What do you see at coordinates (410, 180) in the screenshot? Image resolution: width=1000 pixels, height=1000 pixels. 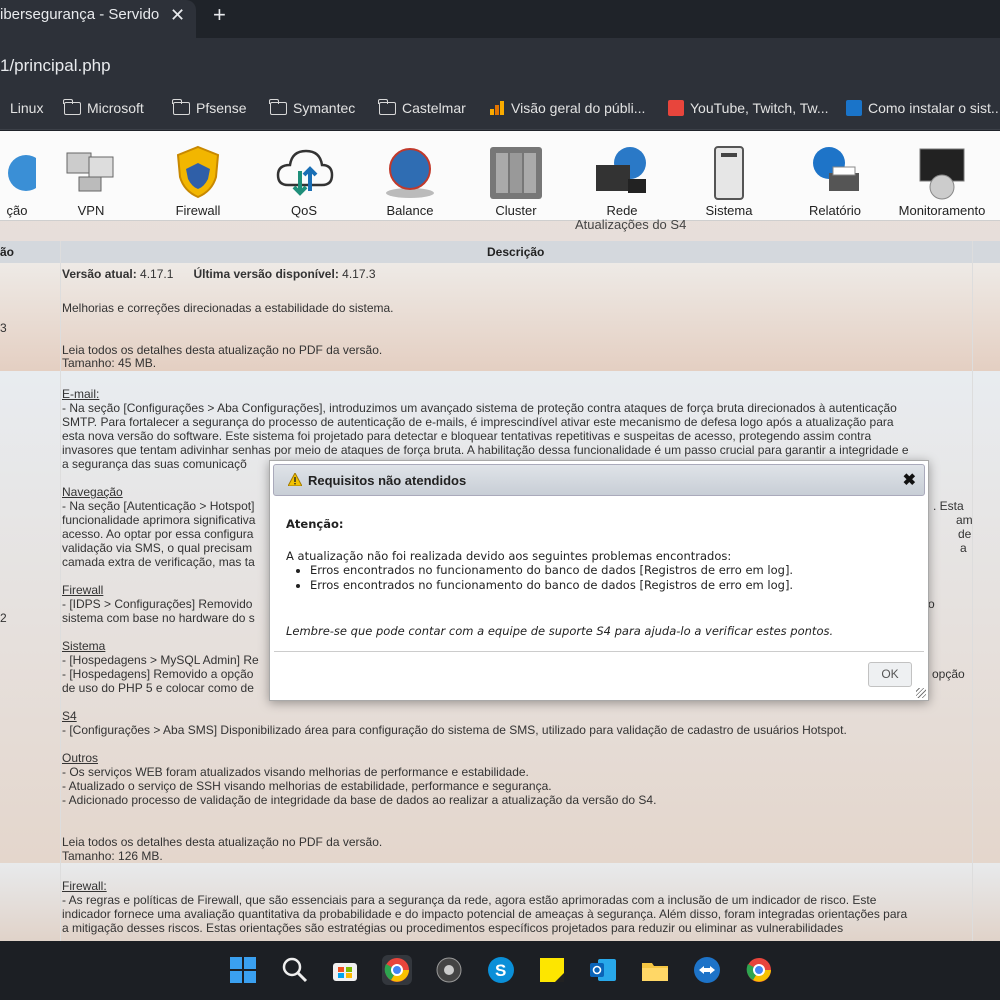 I see `toolbar-item-balance: Balance` at bounding box center [410, 180].